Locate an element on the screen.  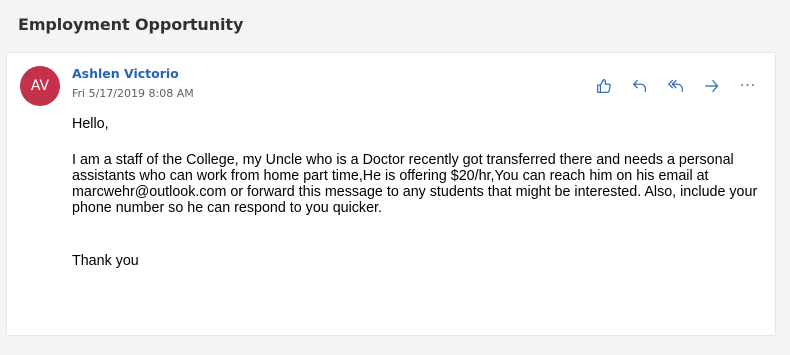
message-actions: ··· is located at coordinates (676, 86).